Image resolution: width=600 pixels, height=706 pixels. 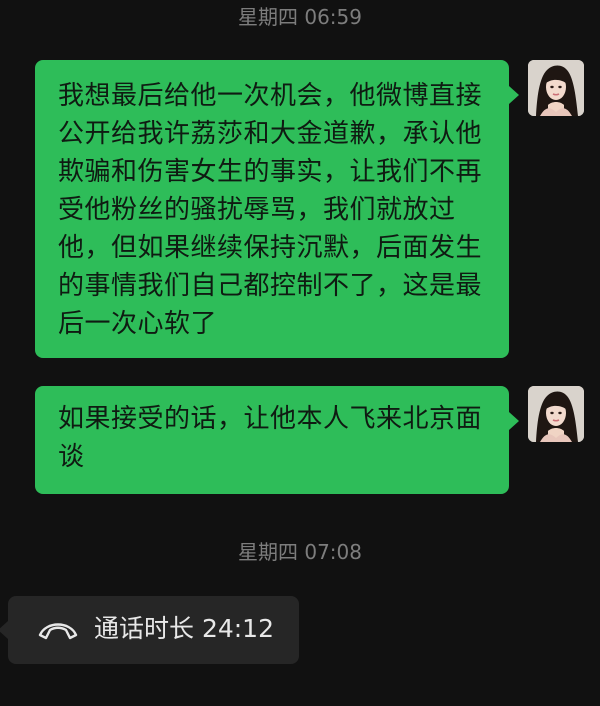 What do you see at coordinates (300, 17) in the screenshot?
I see `timestamp-0659: 星期四 06:59` at bounding box center [300, 17].